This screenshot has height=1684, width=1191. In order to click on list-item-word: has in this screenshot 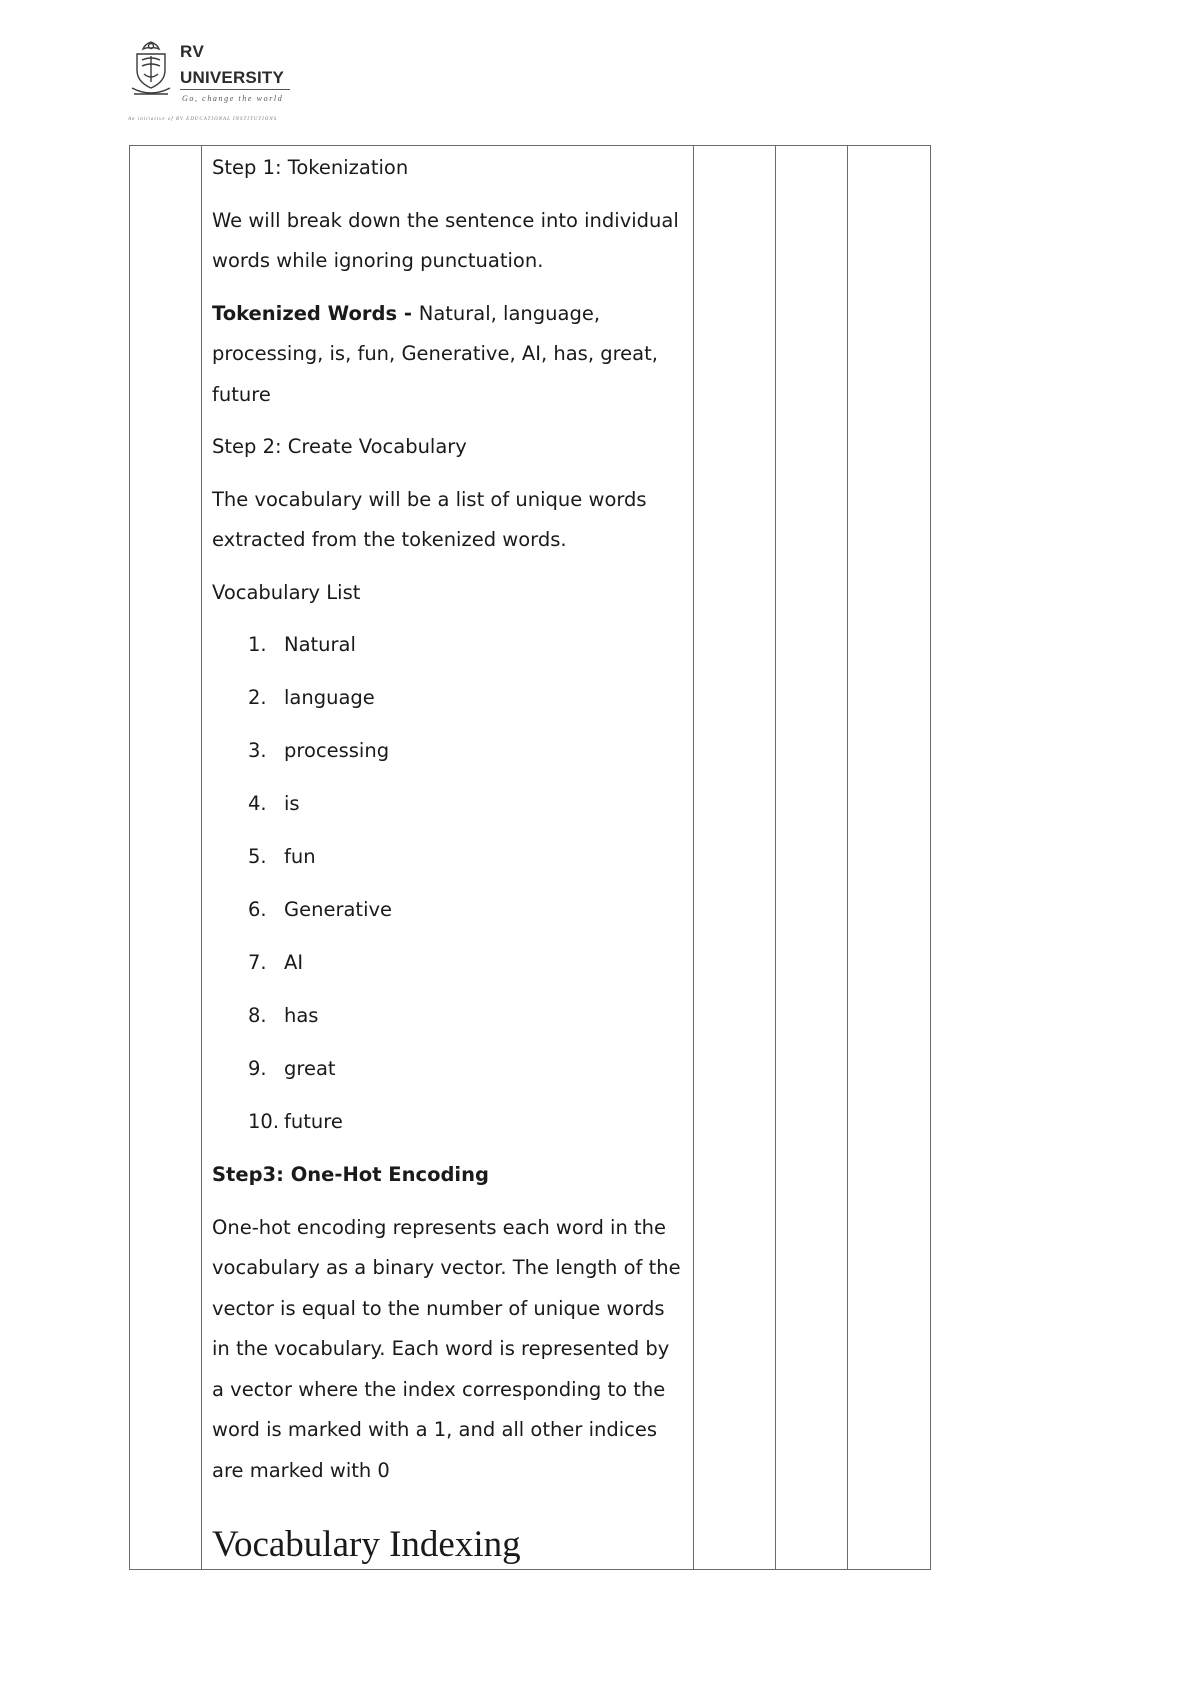, I will do `click(301, 1015)`.